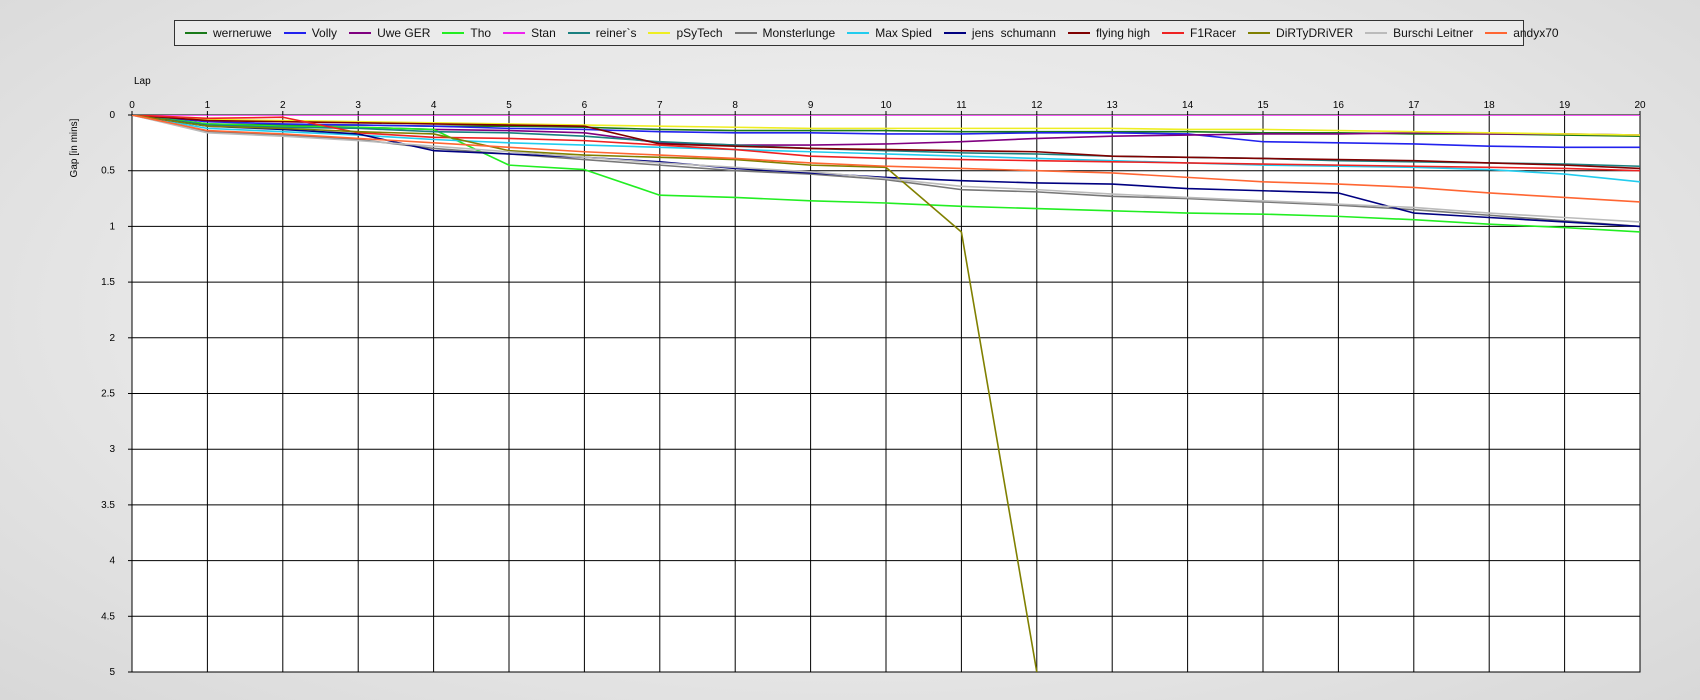  Describe the element at coordinates (112, 561) in the screenshot. I see `y-tick-label: 4` at that location.